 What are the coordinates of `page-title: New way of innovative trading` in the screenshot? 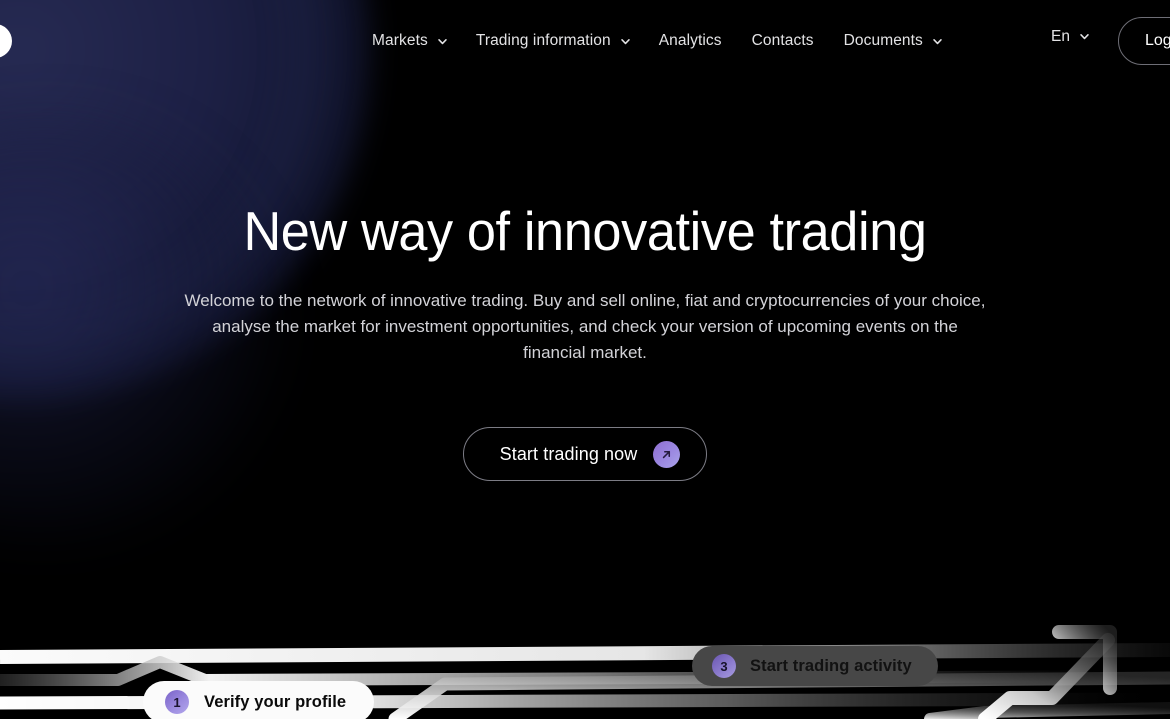 It's located at (585, 231).